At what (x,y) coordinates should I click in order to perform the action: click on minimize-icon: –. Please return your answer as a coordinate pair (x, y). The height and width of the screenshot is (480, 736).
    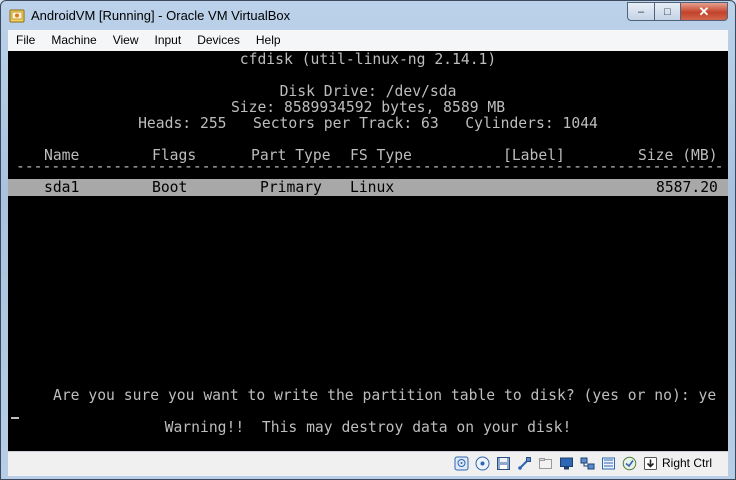
    Looking at the image, I should click on (641, 11).